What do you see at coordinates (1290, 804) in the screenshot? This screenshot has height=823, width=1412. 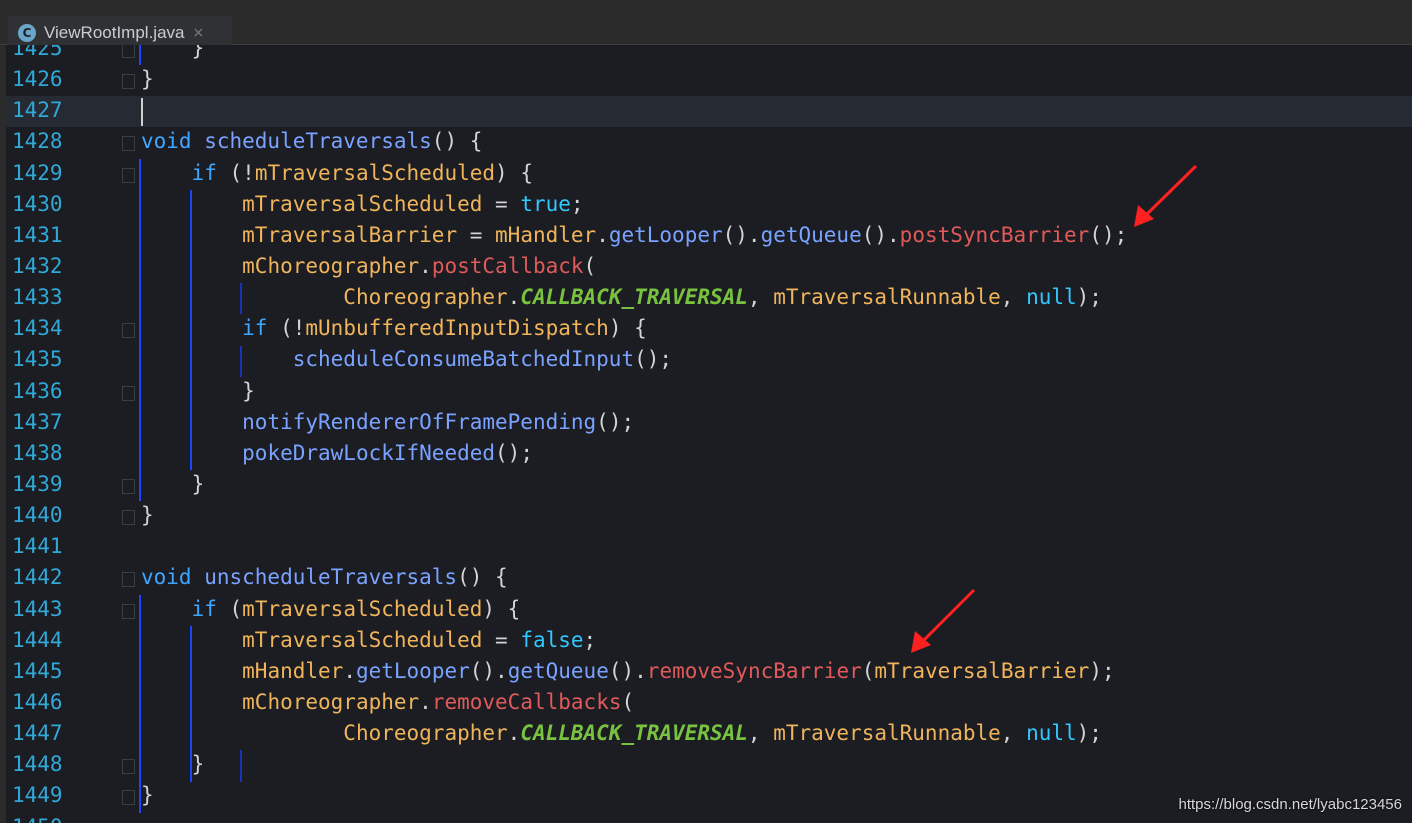 I see `watermark: https://blog.csdn.net/lyabc123456` at bounding box center [1290, 804].